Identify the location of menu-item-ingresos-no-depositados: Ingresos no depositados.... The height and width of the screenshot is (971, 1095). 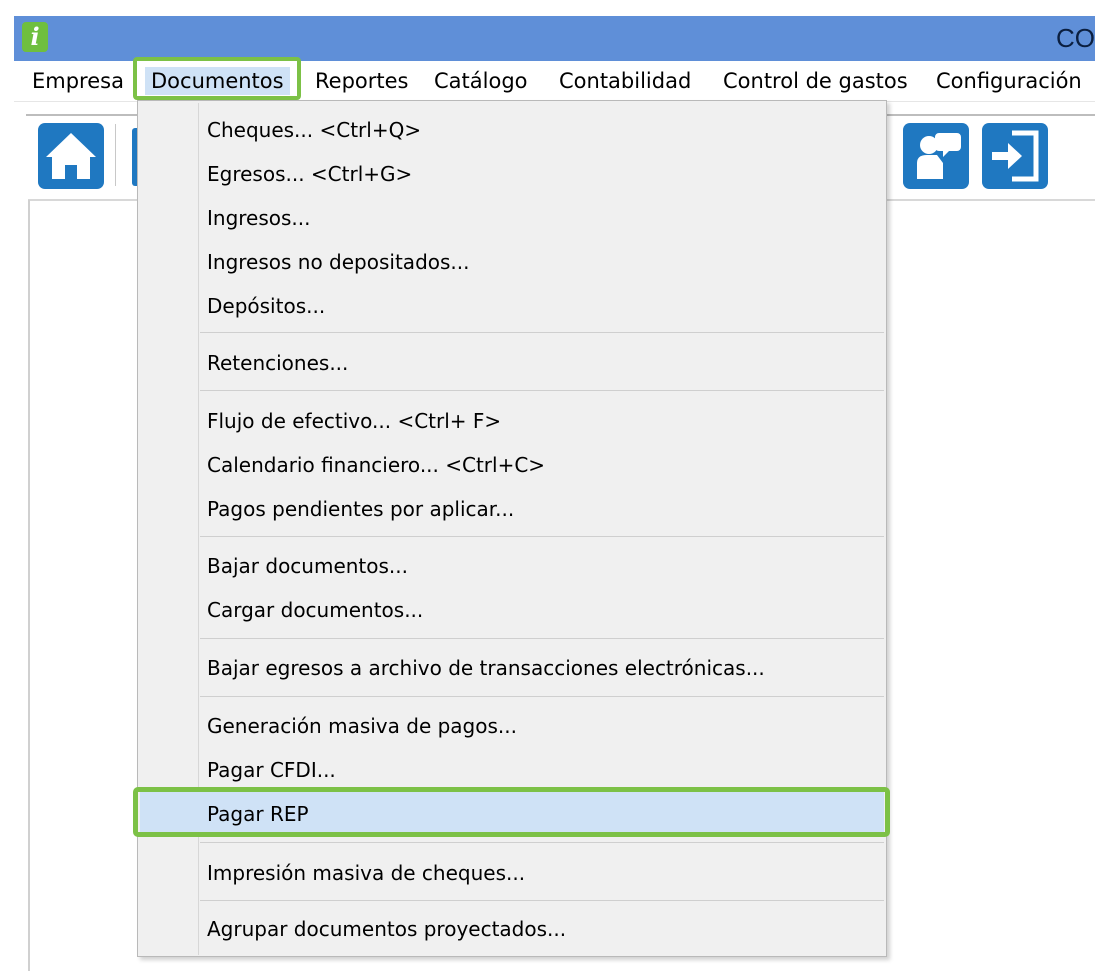
(512, 262).